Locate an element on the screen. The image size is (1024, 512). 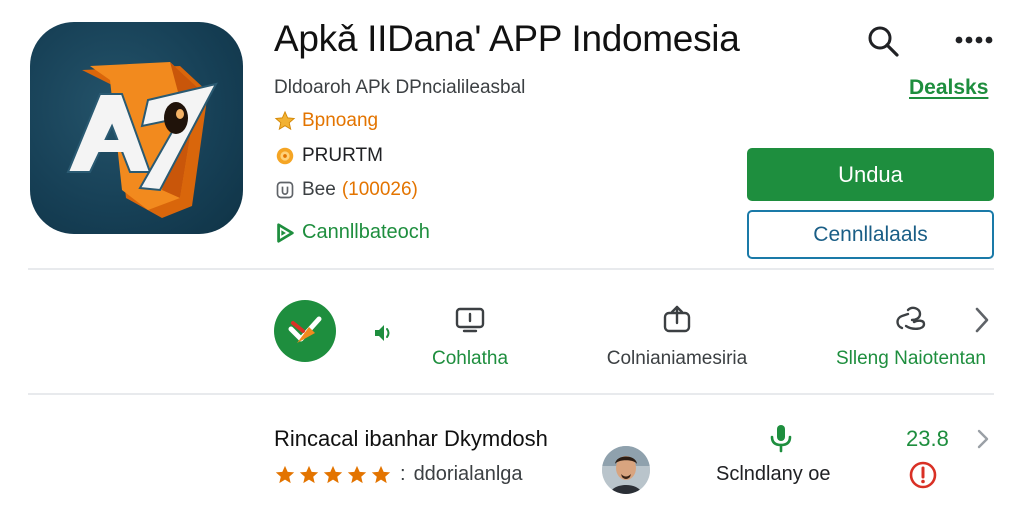
mic-icon is located at coordinates (781, 438).